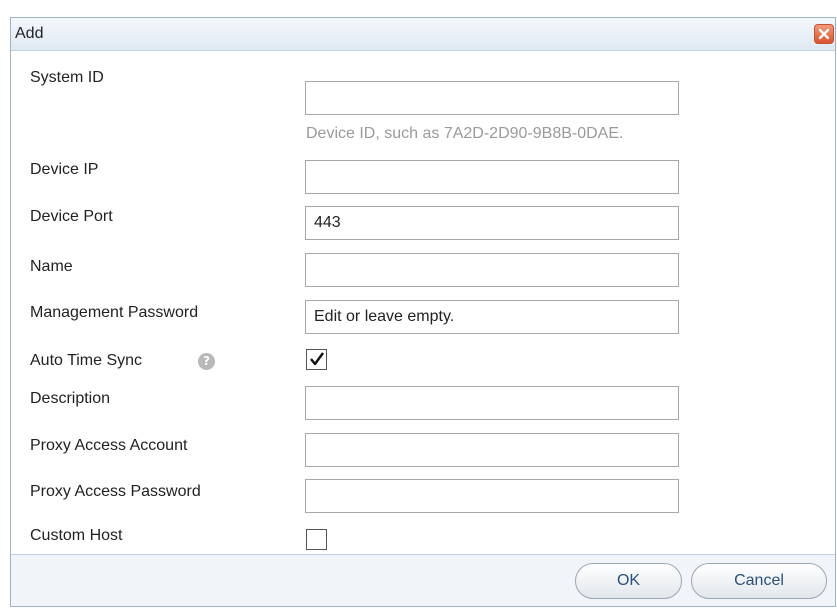 The width and height of the screenshot is (837, 608). What do you see at coordinates (465, 133) in the screenshot?
I see `system-id-hint: Device ID, such as 7A2D-2D90-9B8B-0DAE.` at bounding box center [465, 133].